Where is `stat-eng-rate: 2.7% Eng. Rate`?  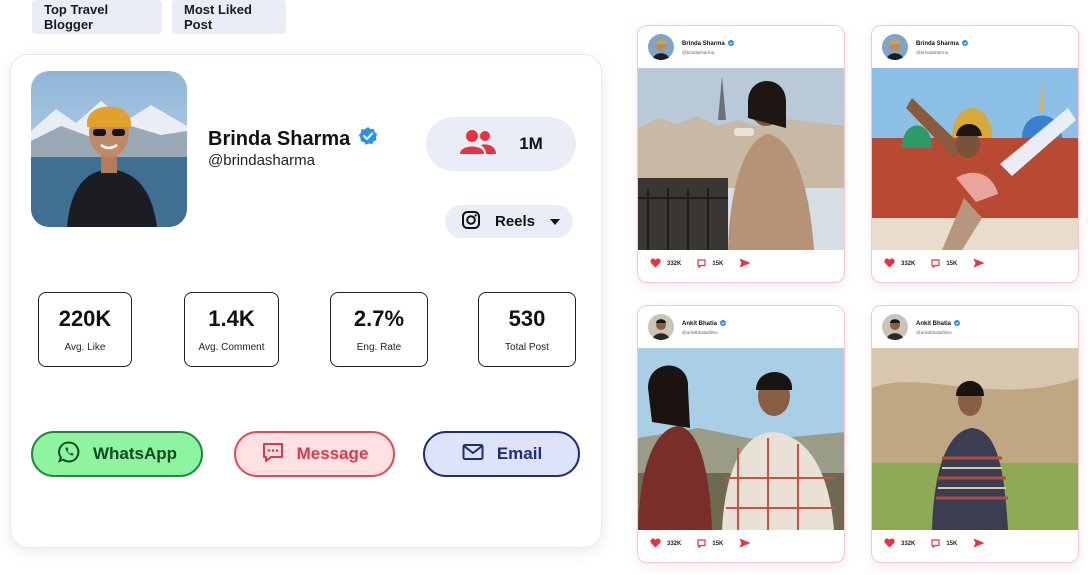
stat-eng-rate: 2.7% Eng. Rate is located at coordinates (379, 329).